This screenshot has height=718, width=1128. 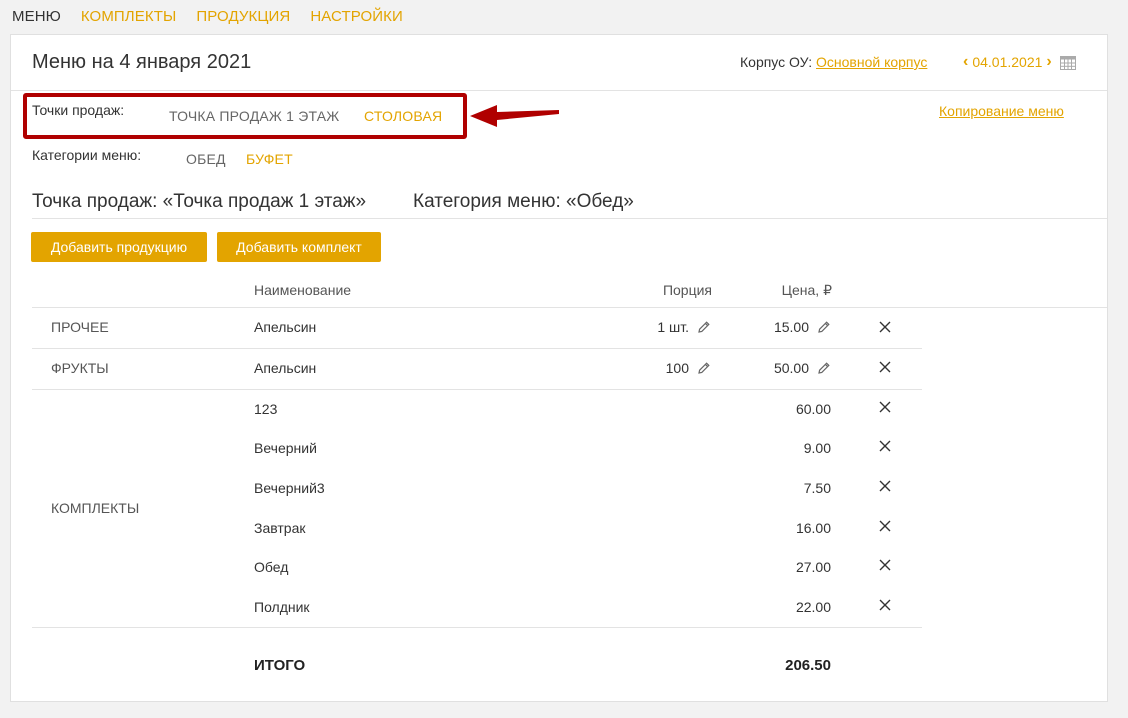 What do you see at coordinates (206, 159) in the screenshot?
I see `category-lunch: ОБЕД` at bounding box center [206, 159].